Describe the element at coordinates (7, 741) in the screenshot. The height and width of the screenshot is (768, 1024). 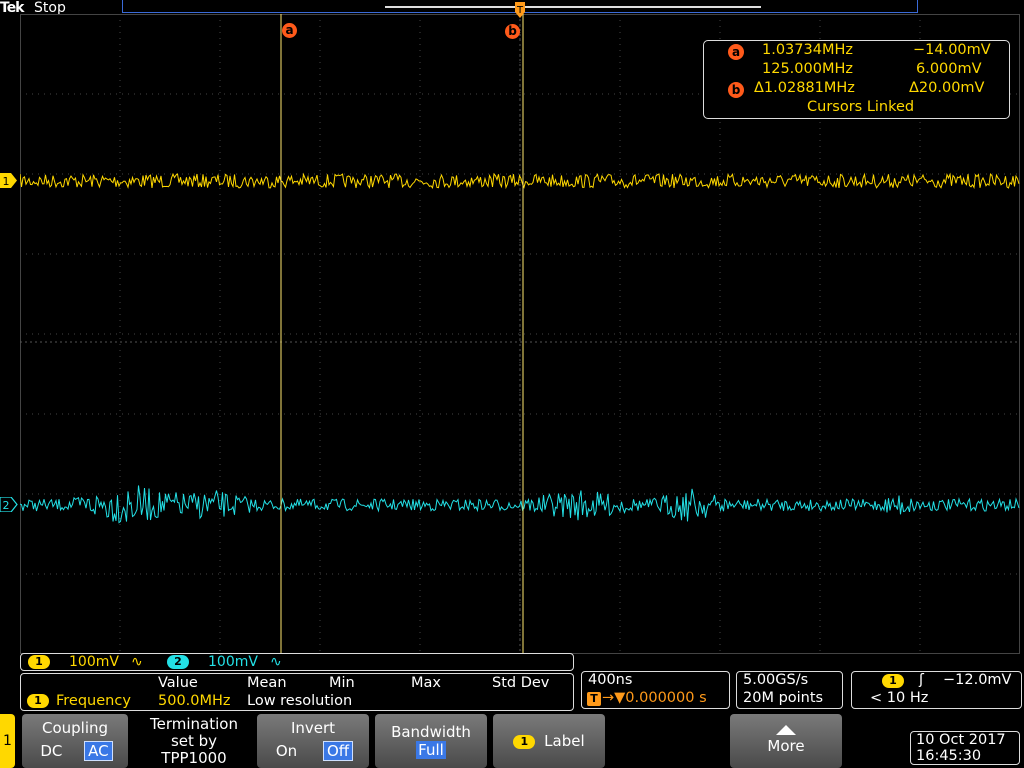
I see `channel-menu-tab: 1` at that location.